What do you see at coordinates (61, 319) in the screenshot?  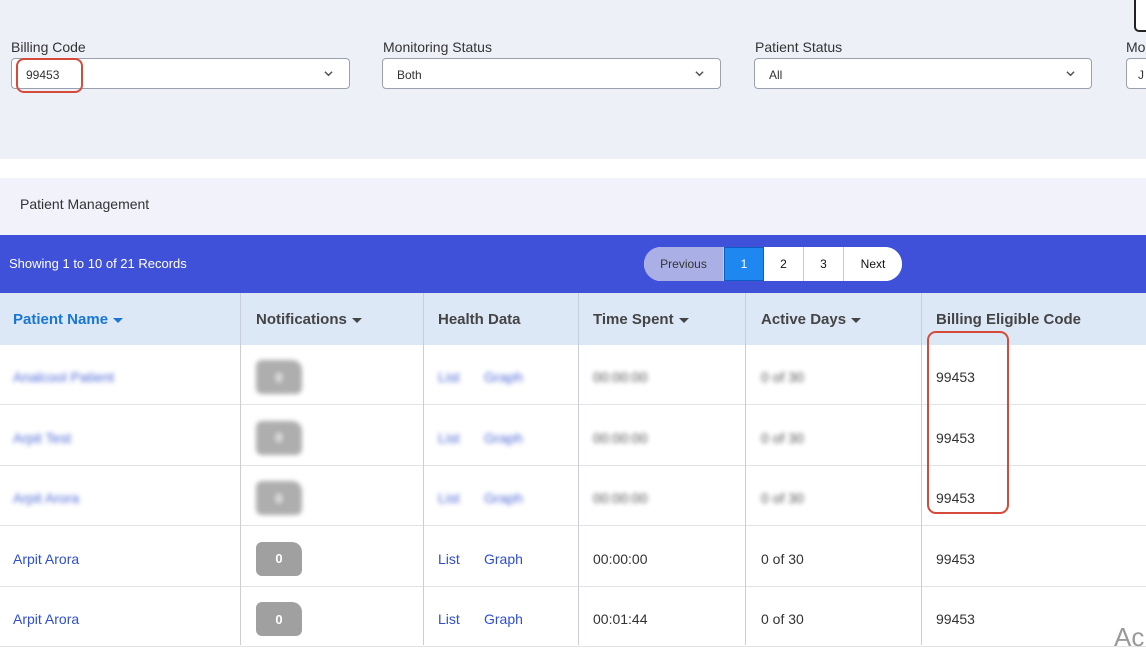 I see `header-patient-name-label: Patient Name` at bounding box center [61, 319].